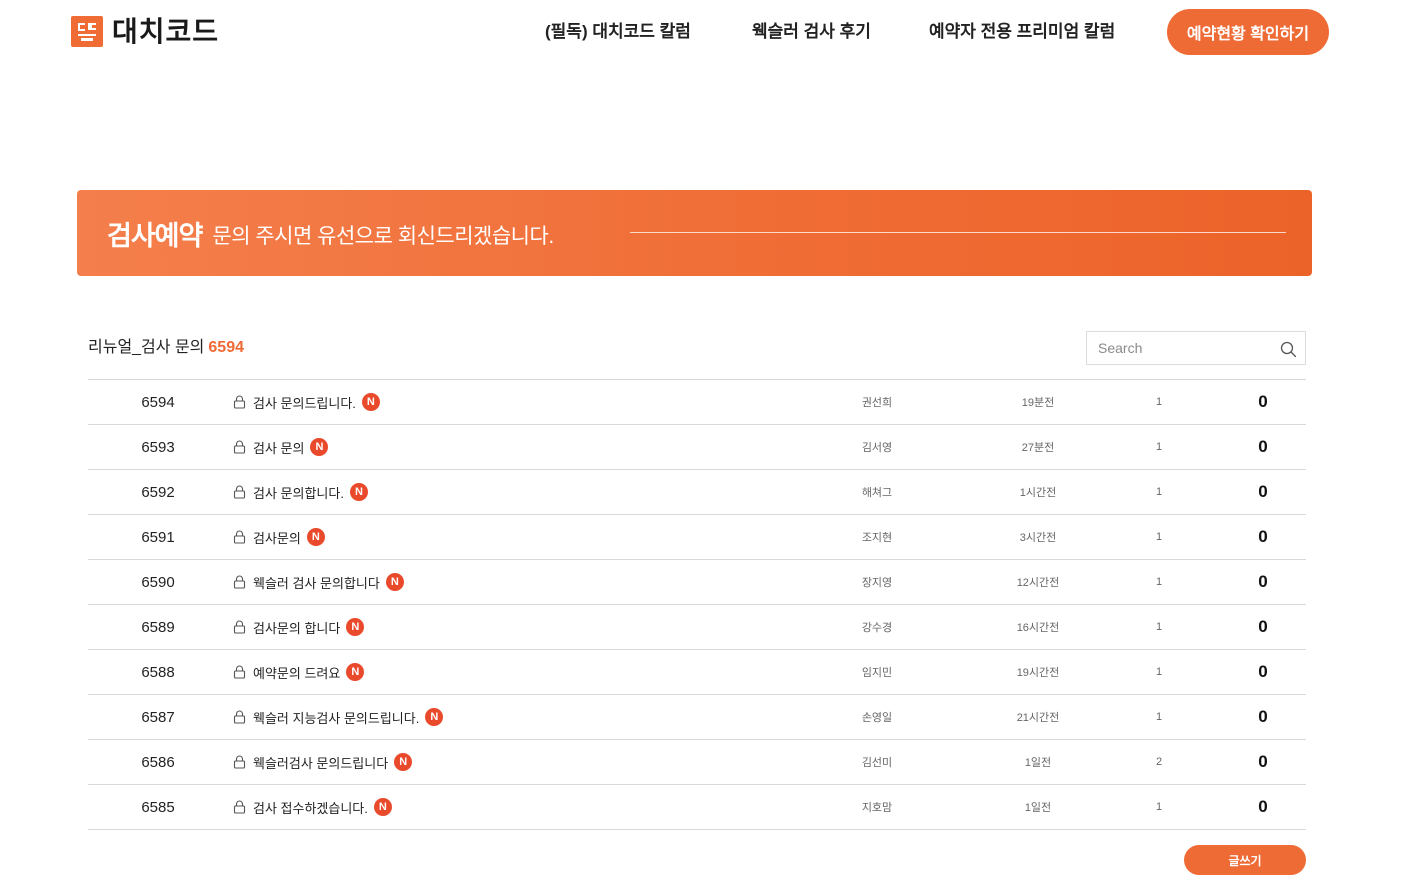  I want to click on post-subject-text: 검사 문의, so click(279, 448).